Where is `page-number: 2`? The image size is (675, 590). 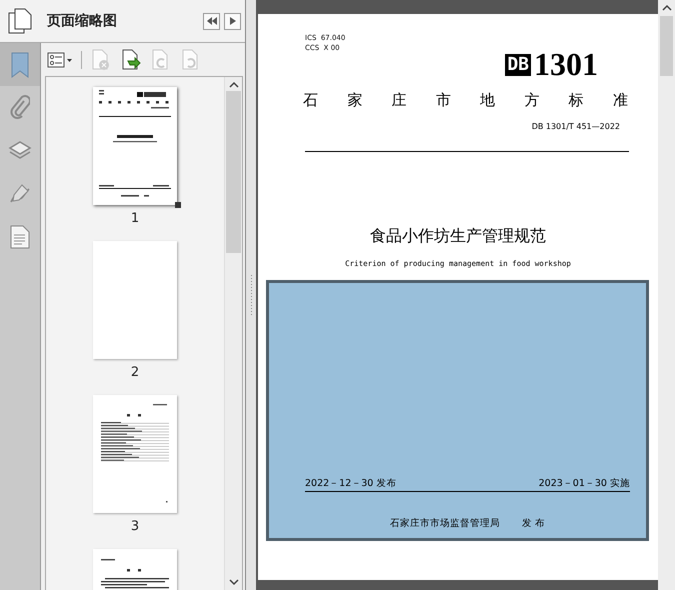
page-number: 2 is located at coordinates (135, 373).